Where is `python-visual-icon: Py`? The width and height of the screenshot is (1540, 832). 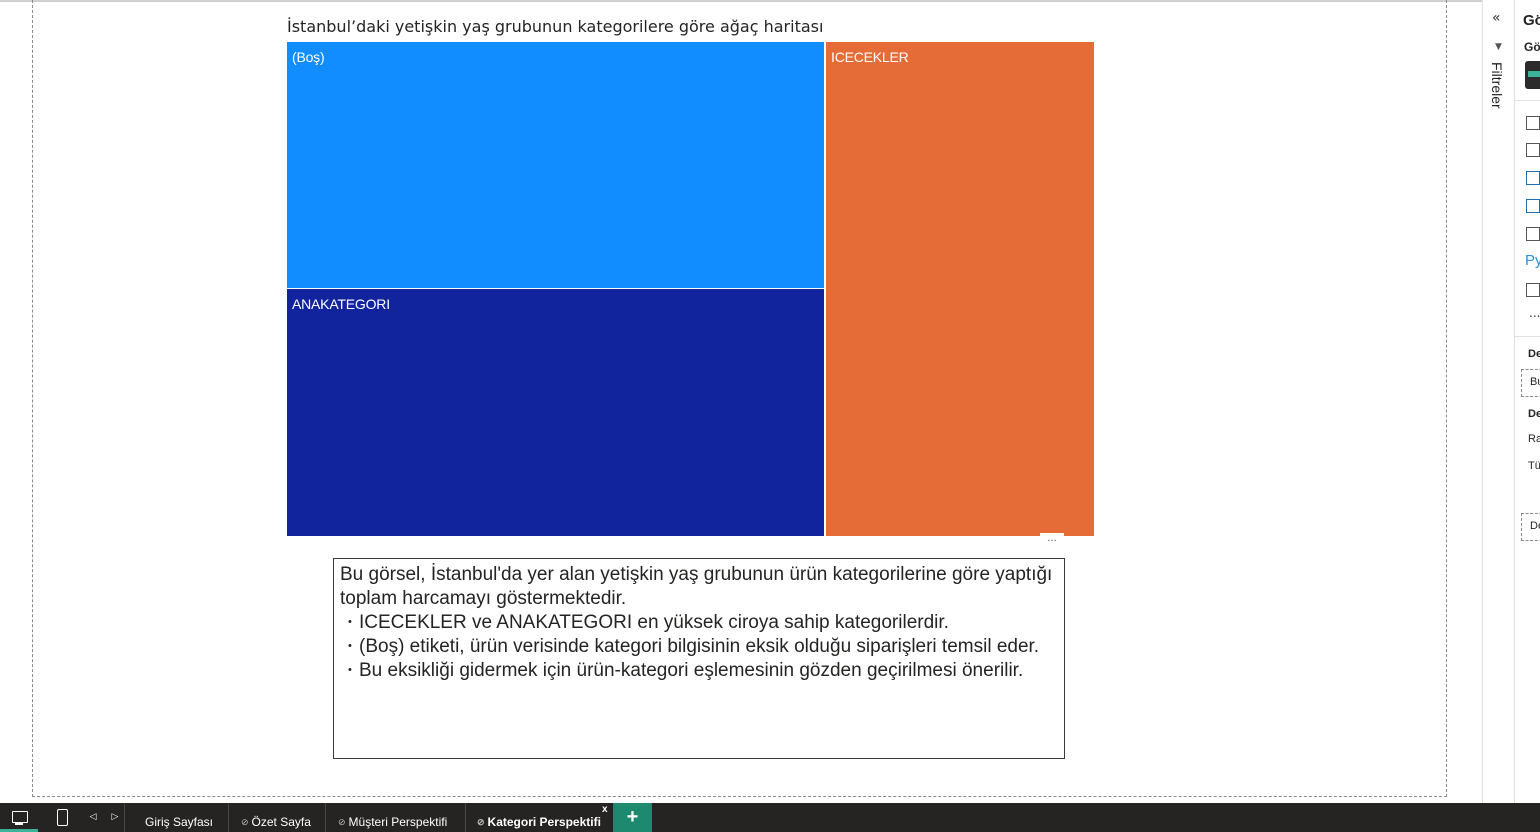
python-visual-icon: Py is located at coordinates (1532, 260).